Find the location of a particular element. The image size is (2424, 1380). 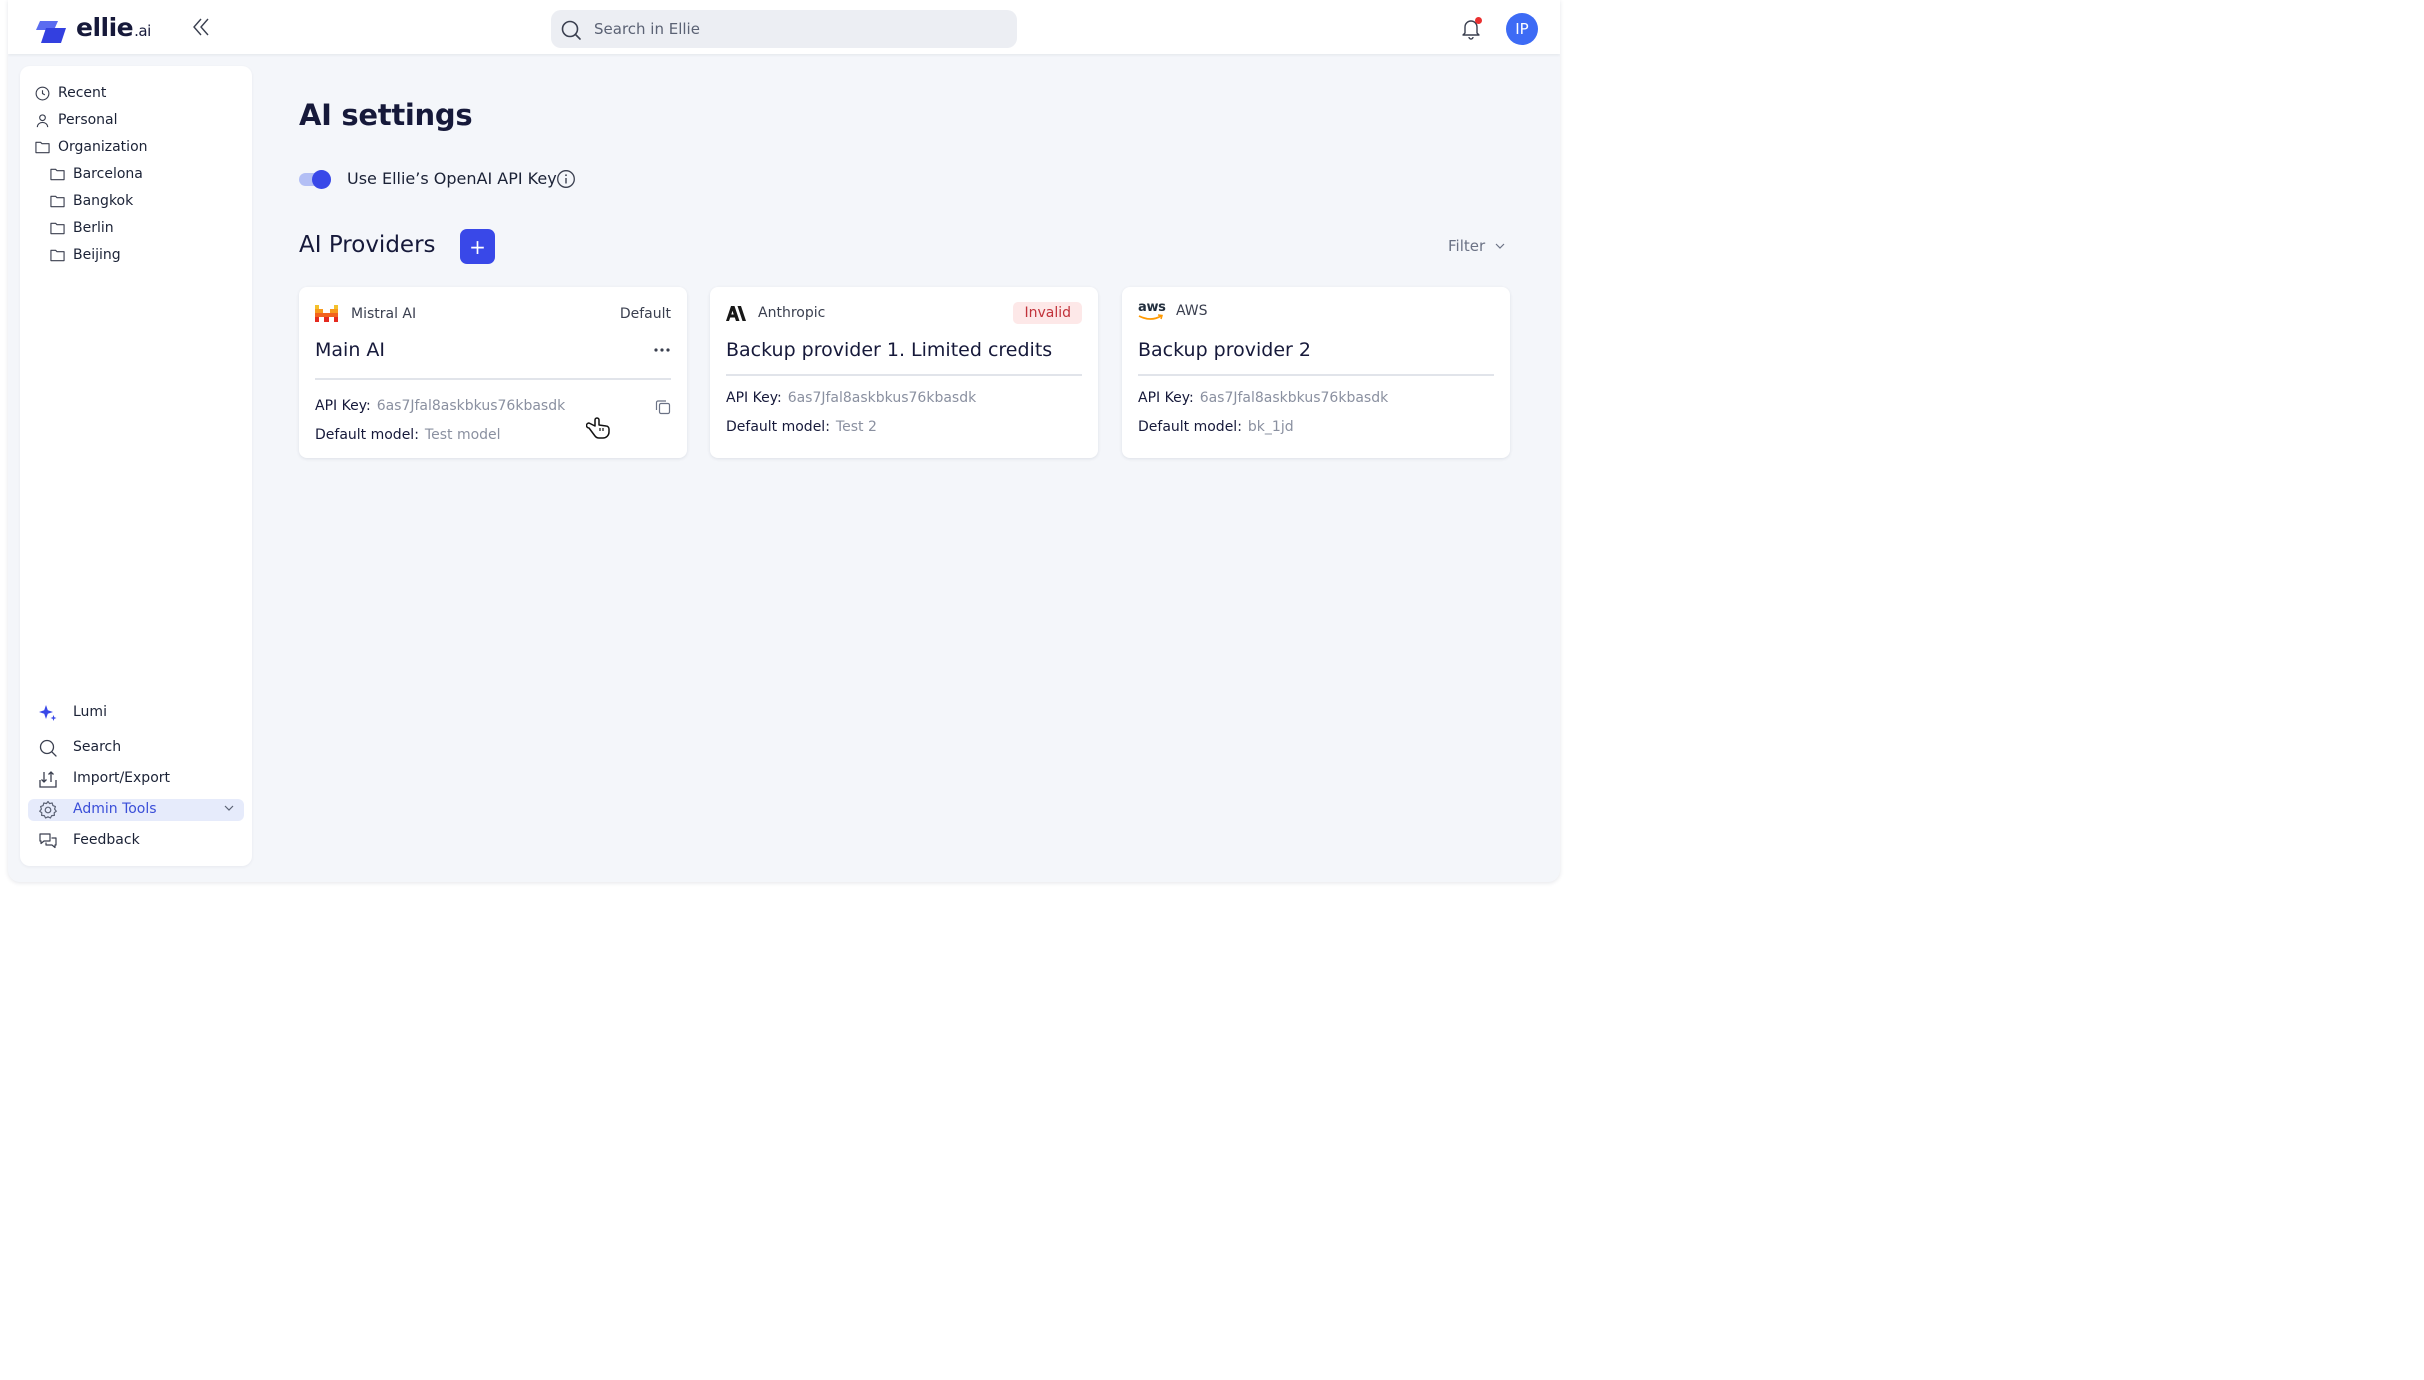

sidebar-item-admin-tools: Admin Tools is located at coordinates (136, 810).